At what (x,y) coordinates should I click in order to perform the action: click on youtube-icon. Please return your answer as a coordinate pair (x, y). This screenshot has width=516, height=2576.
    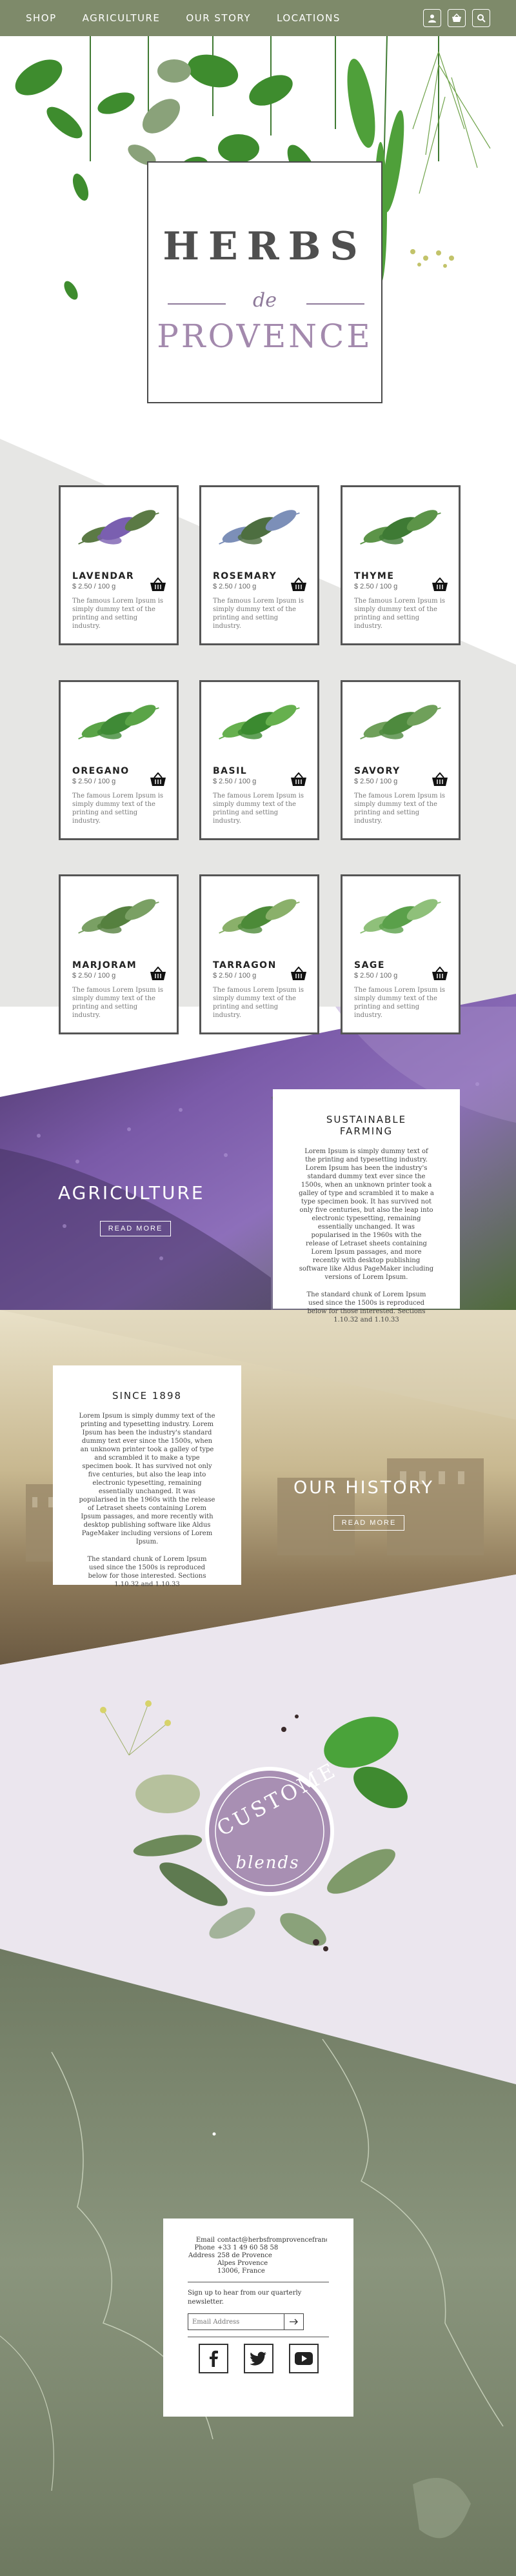
    Looking at the image, I should click on (304, 2358).